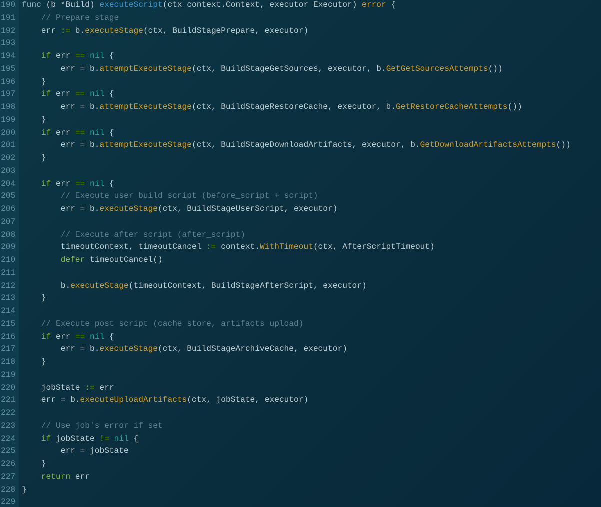  What do you see at coordinates (9, 95) in the screenshot?
I see `line-number: 197` at bounding box center [9, 95].